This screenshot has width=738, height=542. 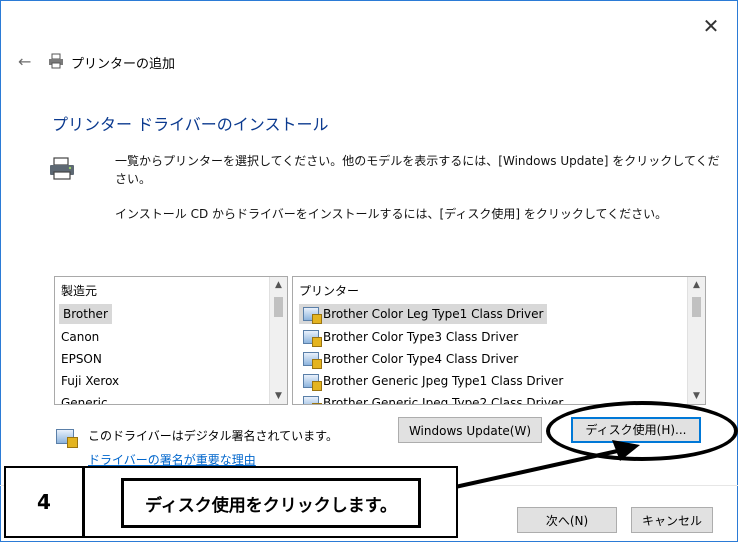 I want to click on pointer-arrow, so click(x=524, y=469).